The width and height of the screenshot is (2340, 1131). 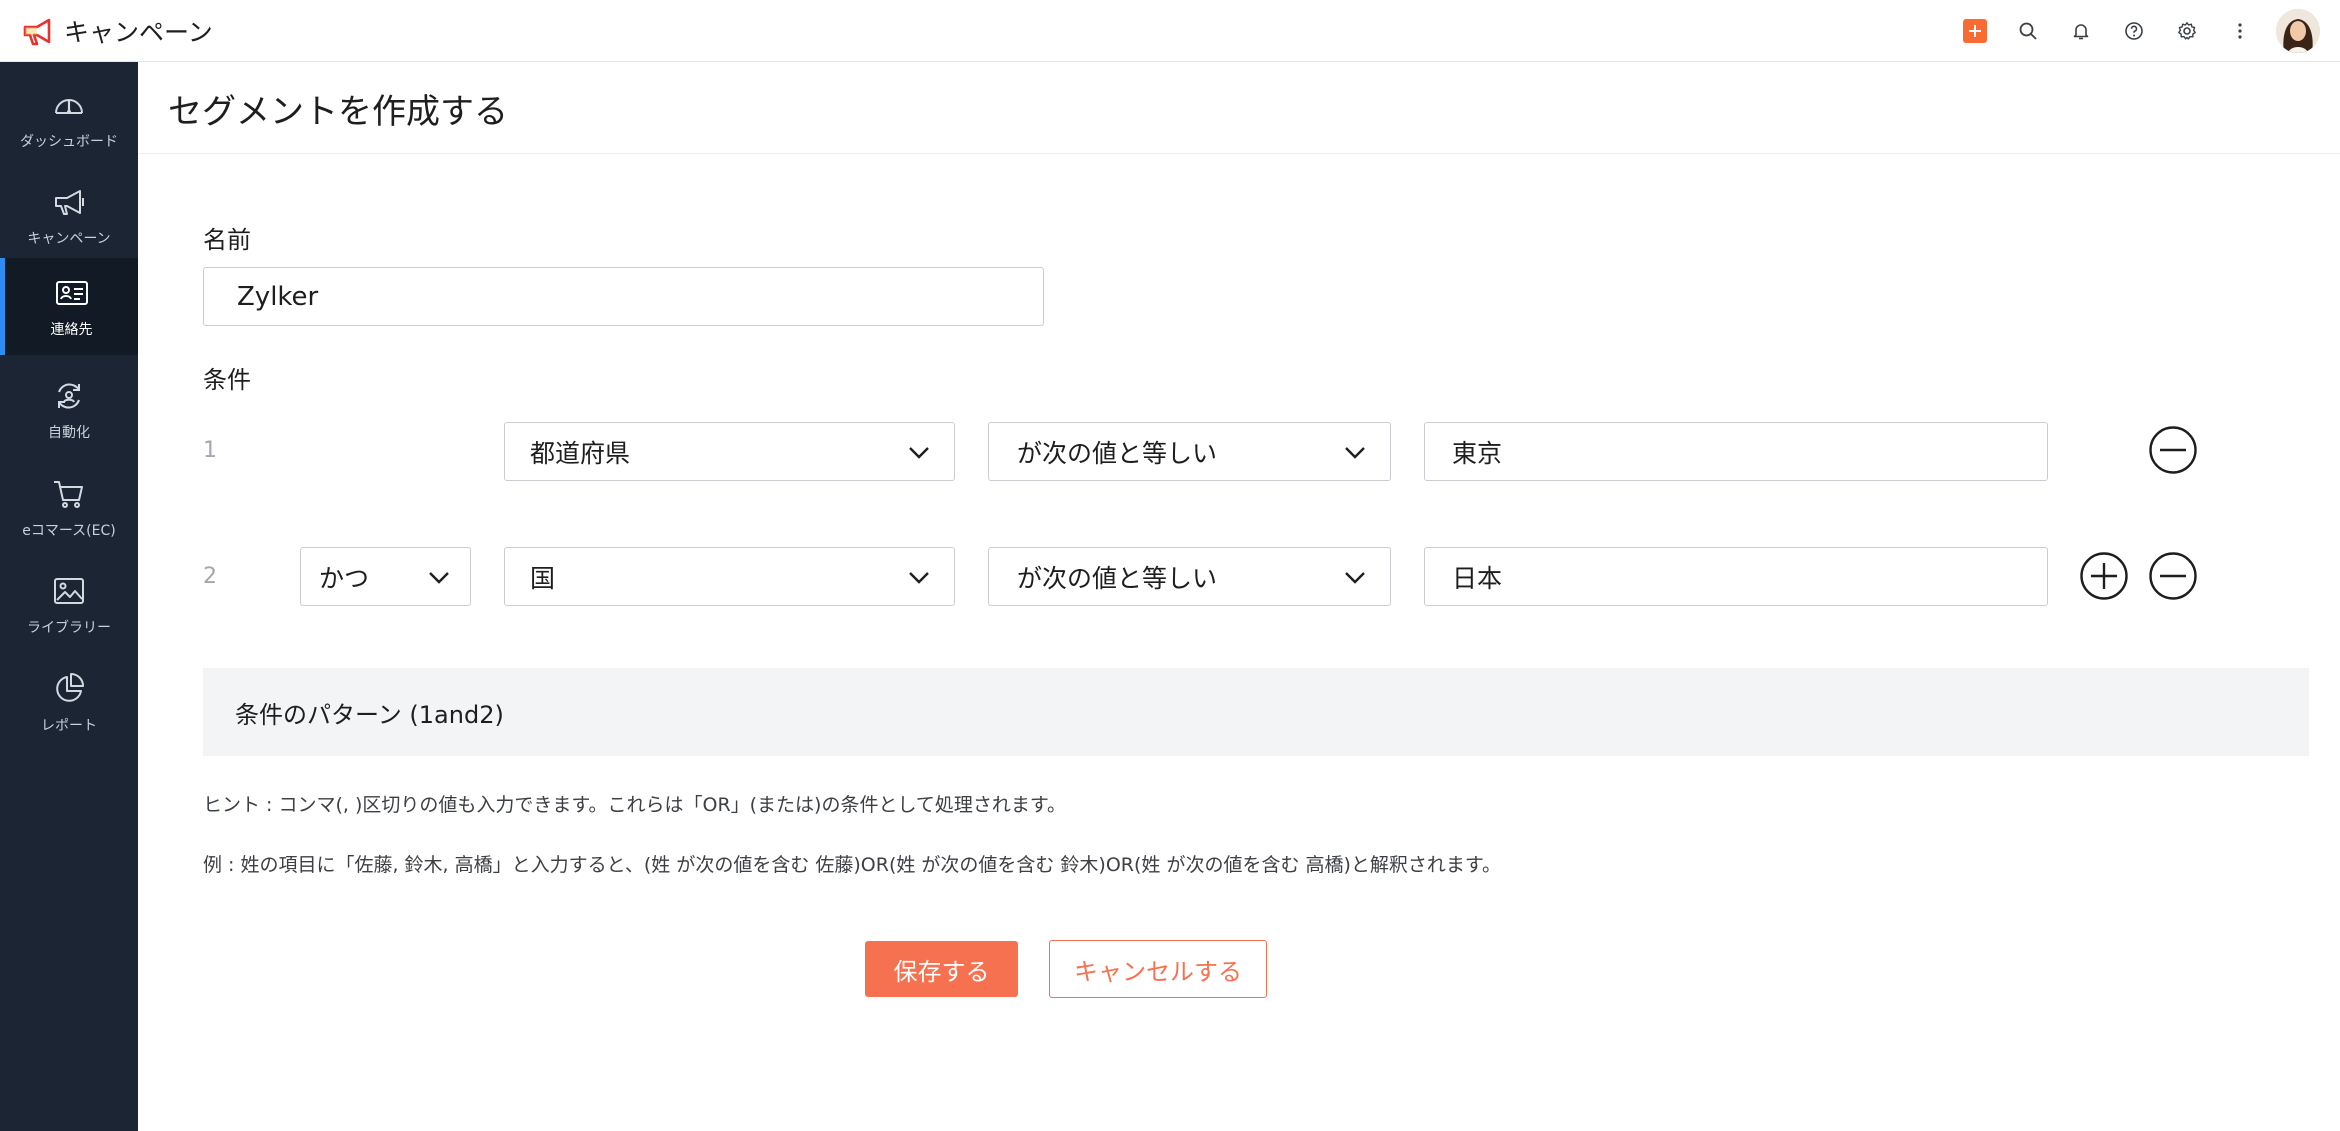 What do you see at coordinates (1170, 31) in the screenshot?
I see `top-bar: キャンペーン` at bounding box center [1170, 31].